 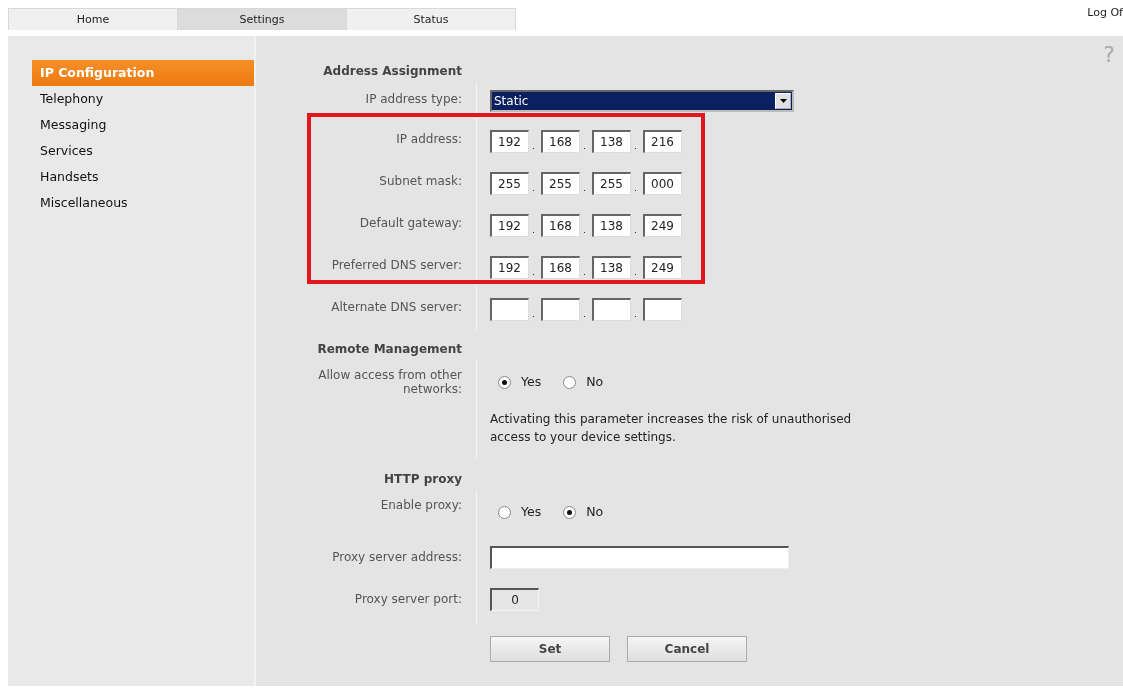 What do you see at coordinates (429, 139) in the screenshot?
I see `field-label: IP address:` at bounding box center [429, 139].